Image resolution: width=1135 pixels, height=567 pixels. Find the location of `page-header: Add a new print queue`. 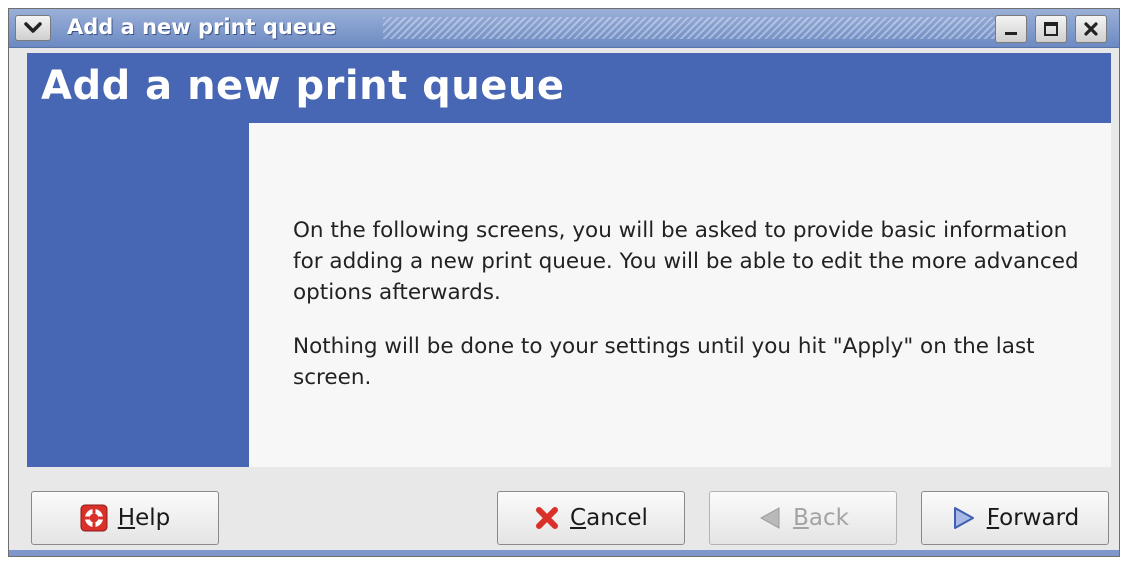

page-header: Add a new print queue is located at coordinates (569, 88).